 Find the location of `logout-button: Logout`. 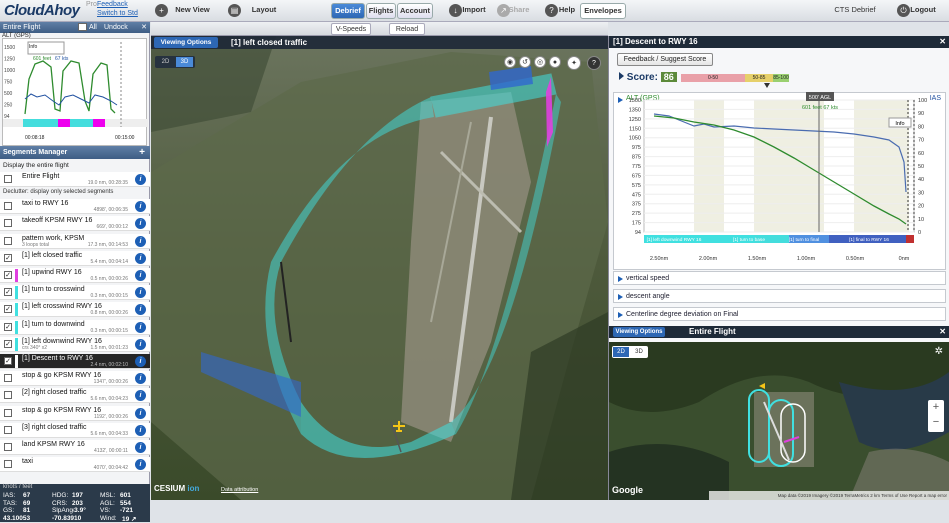

logout-button: Logout is located at coordinates (923, 11).